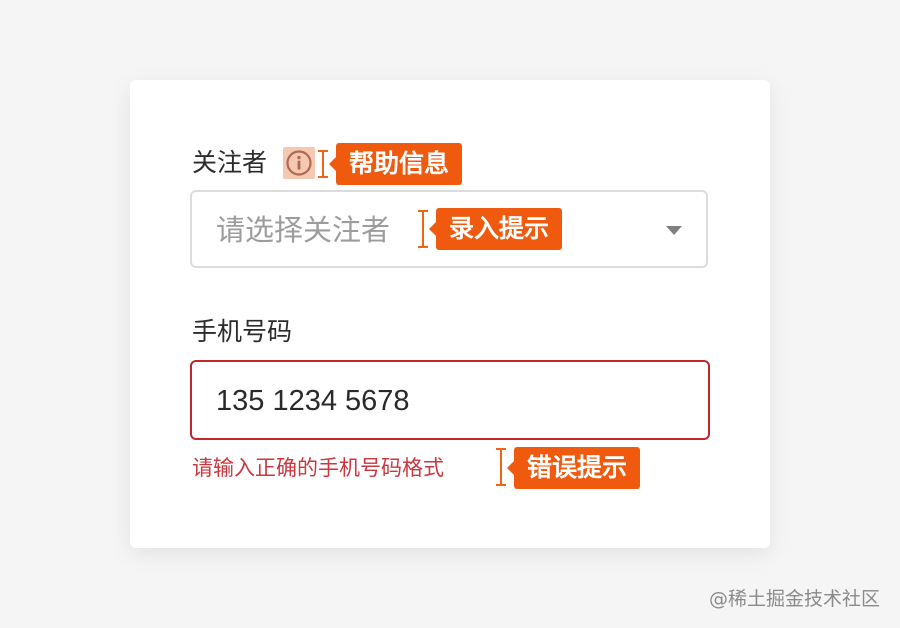  Describe the element at coordinates (318, 468) in the screenshot. I see `phone-error-message: 请输入正确的手机号码格式` at that location.